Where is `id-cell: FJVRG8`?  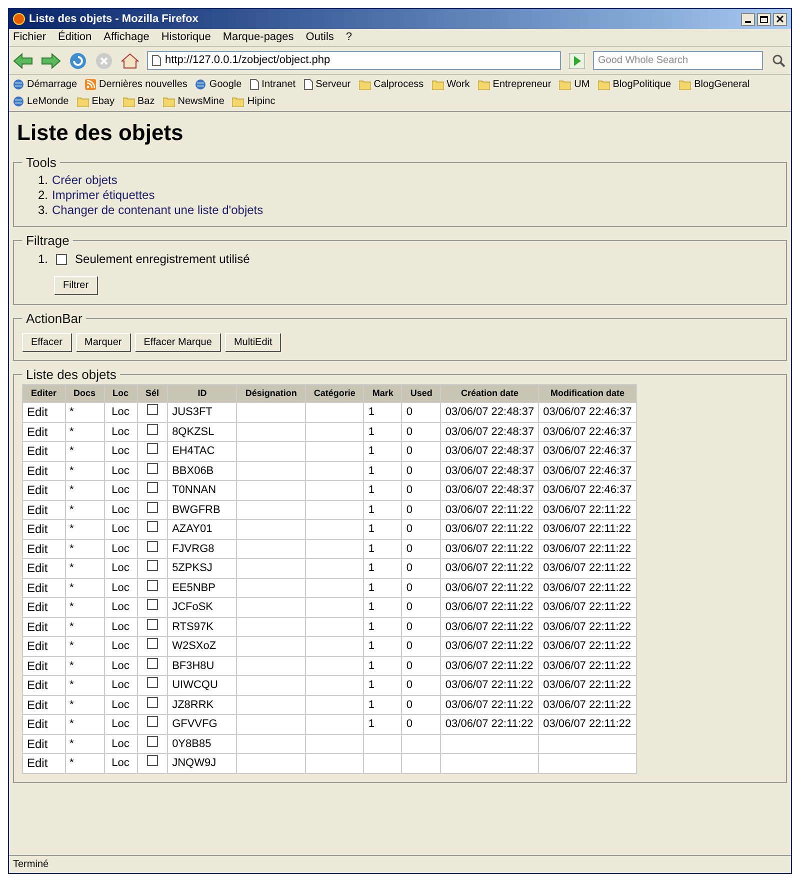
id-cell: FJVRG8 is located at coordinates (202, 548).